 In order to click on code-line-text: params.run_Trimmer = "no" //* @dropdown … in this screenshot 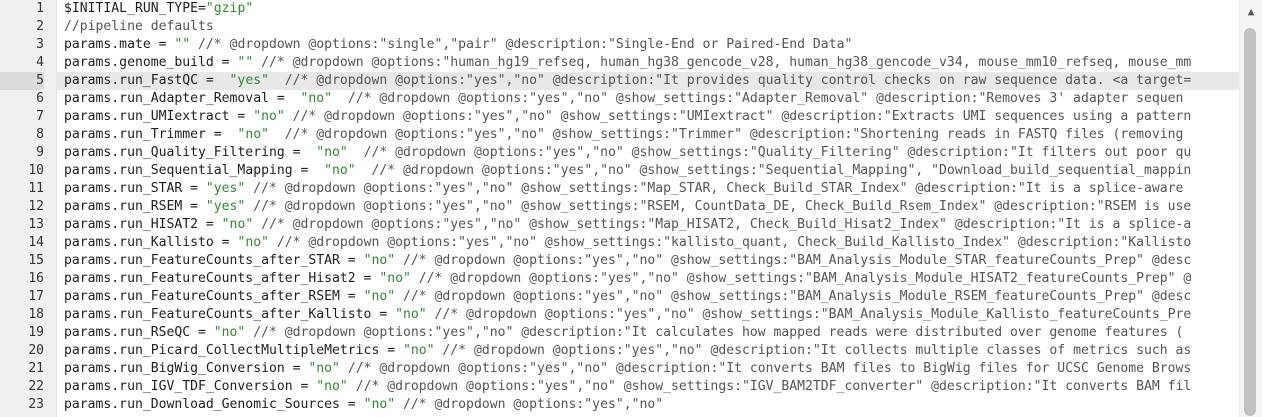, I will do `click(623, 135)`.